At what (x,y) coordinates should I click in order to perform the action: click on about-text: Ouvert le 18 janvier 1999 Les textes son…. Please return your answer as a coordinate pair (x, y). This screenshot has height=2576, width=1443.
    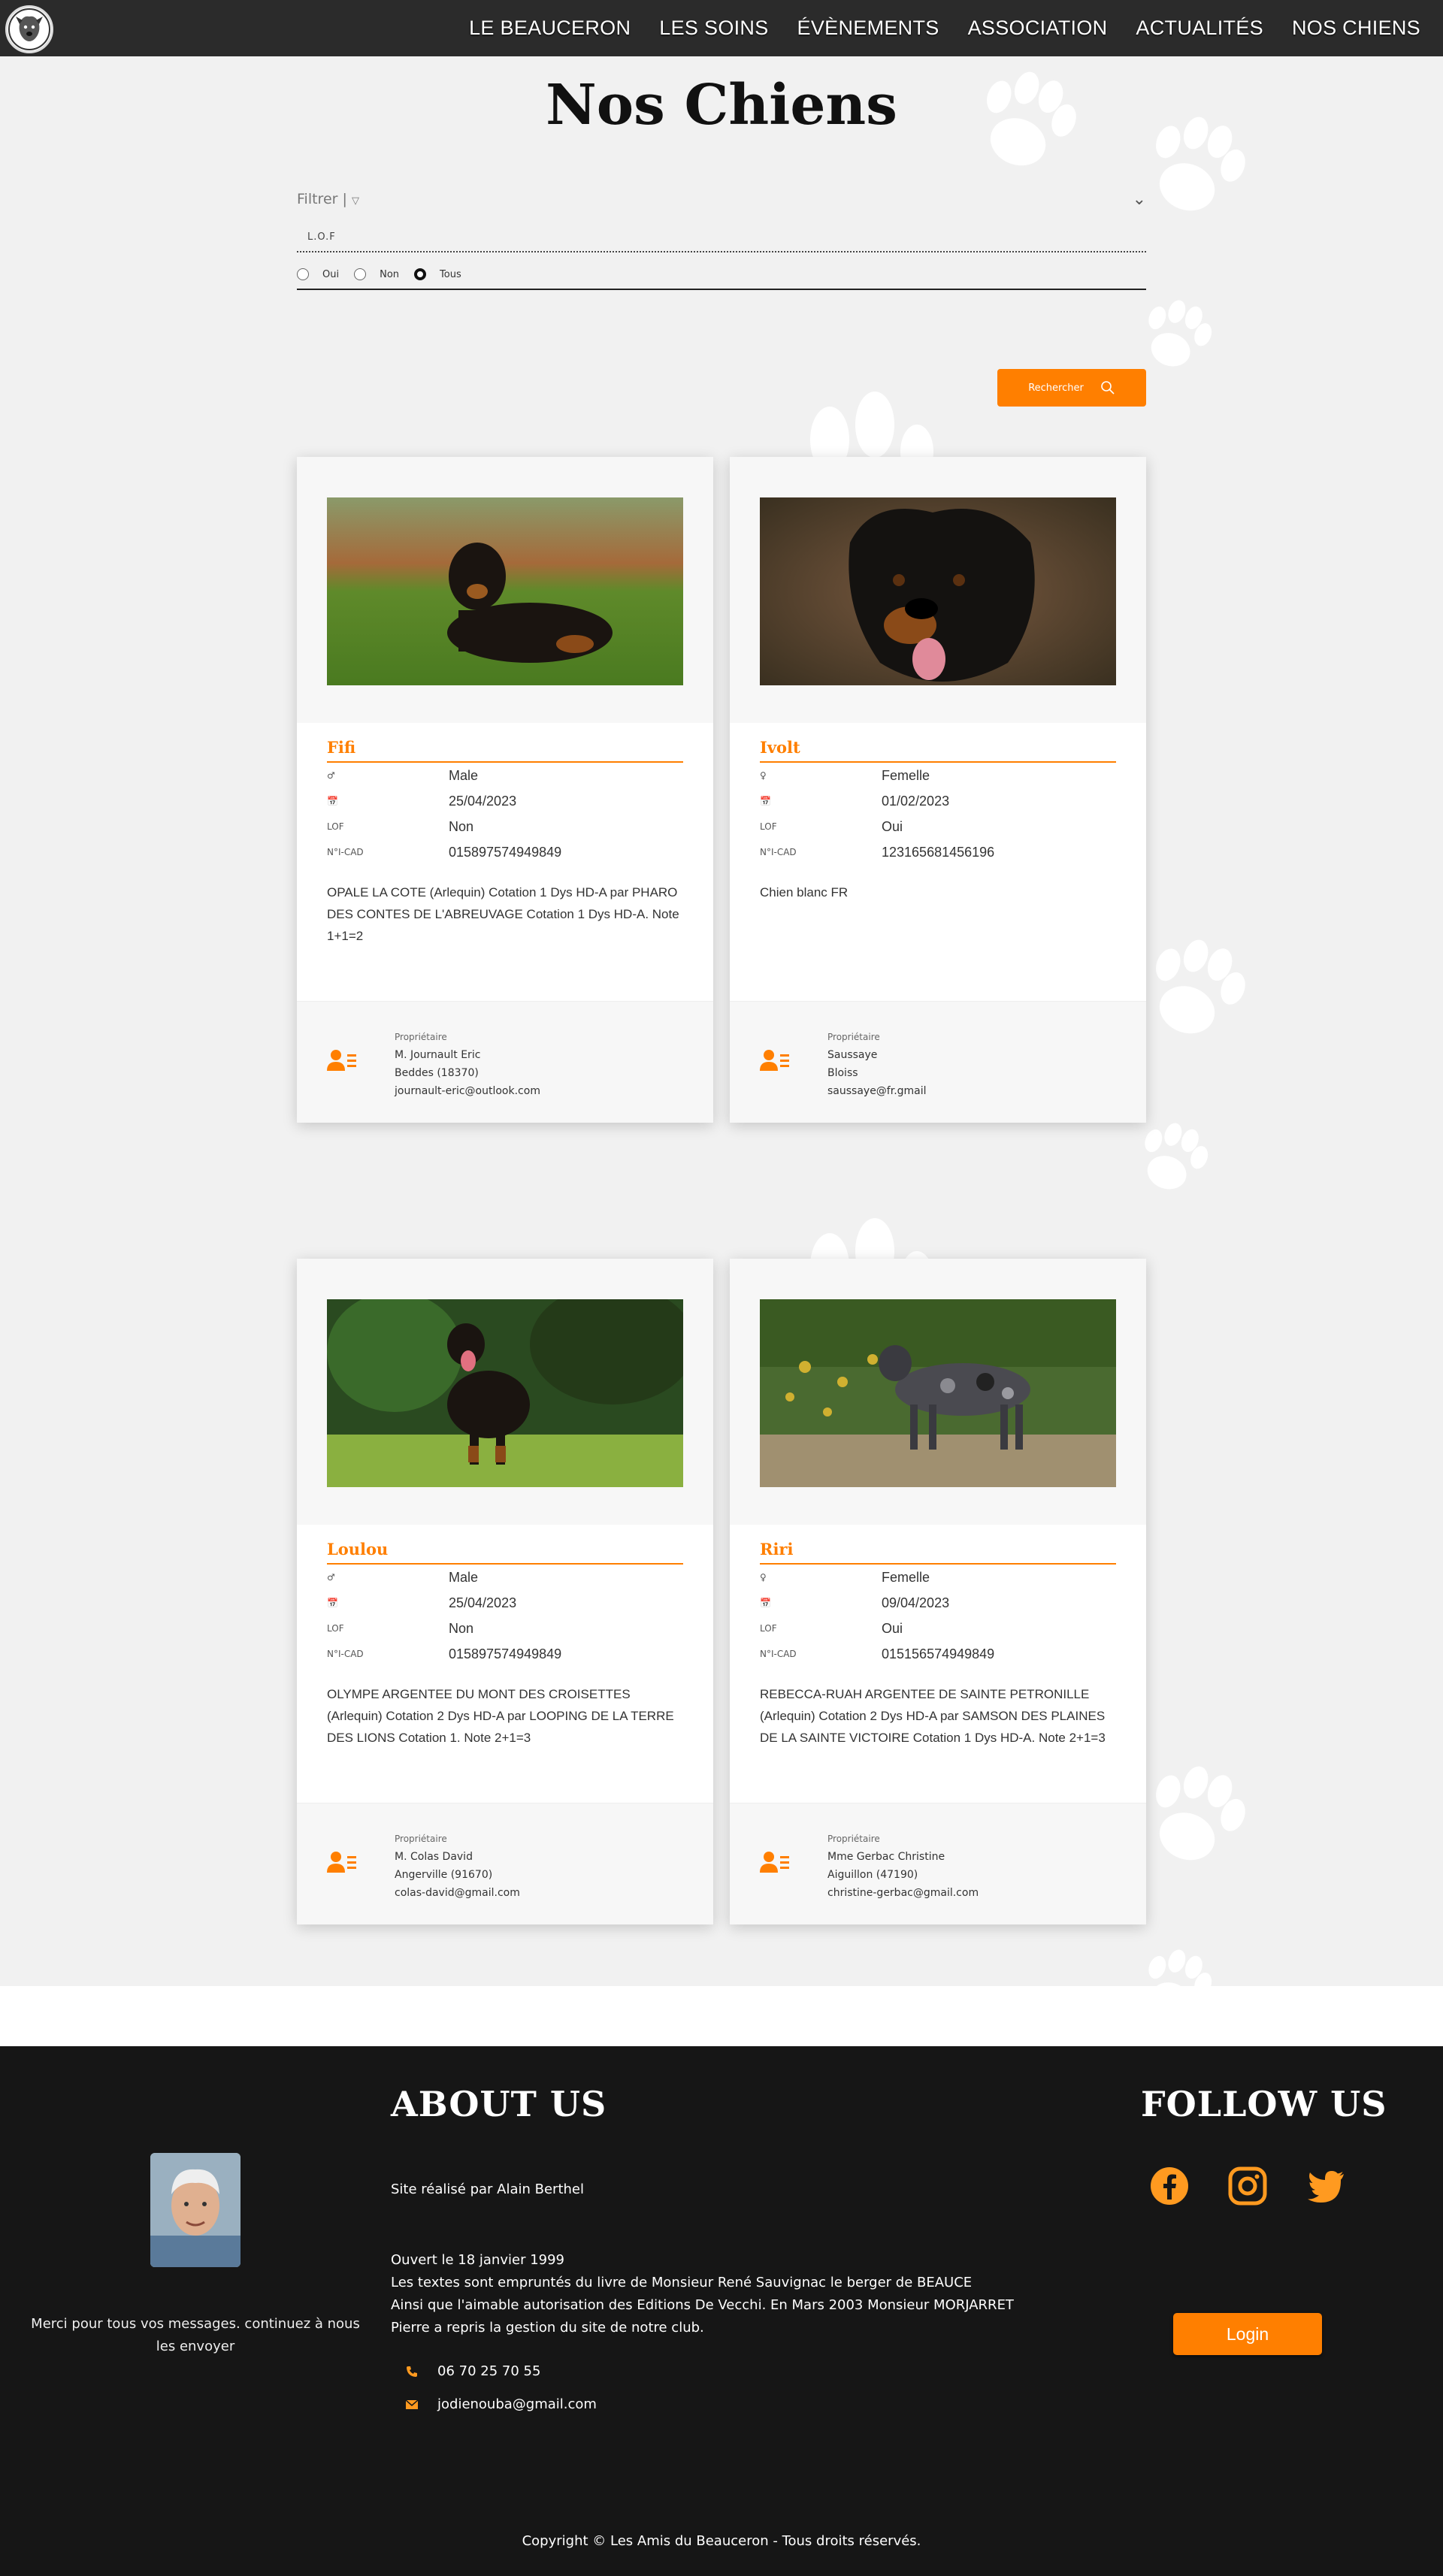
    Looking at the image, I should click on (729, 2294).